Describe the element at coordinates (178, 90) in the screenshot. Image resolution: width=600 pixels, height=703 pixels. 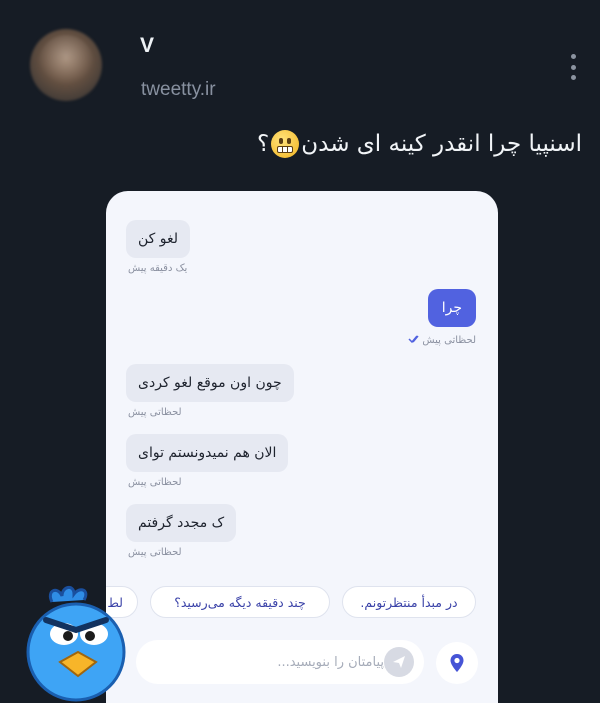
I see `author-handle: tweetty.ir` at that location.